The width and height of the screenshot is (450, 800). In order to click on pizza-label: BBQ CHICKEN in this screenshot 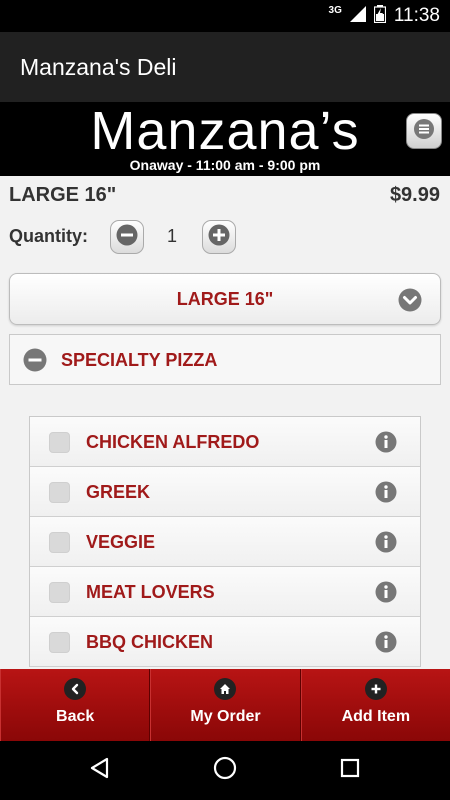, I will do `click(150, 642)`.